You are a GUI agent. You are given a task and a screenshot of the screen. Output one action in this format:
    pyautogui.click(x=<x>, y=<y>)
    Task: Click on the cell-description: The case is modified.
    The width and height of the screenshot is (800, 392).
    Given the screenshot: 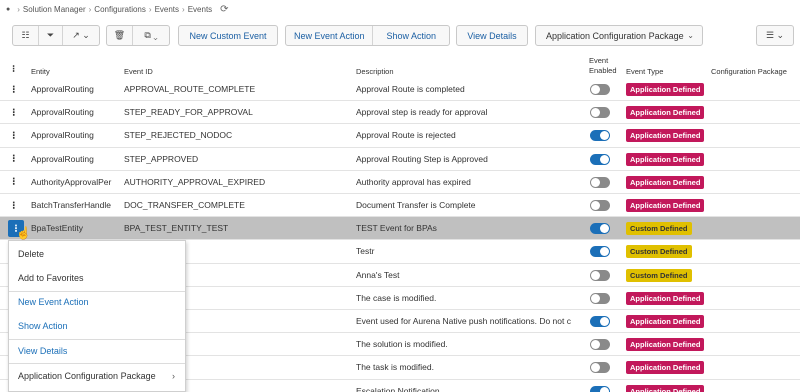 What is the action you would take?
    pyautogui.click(x=396, y=297)
    